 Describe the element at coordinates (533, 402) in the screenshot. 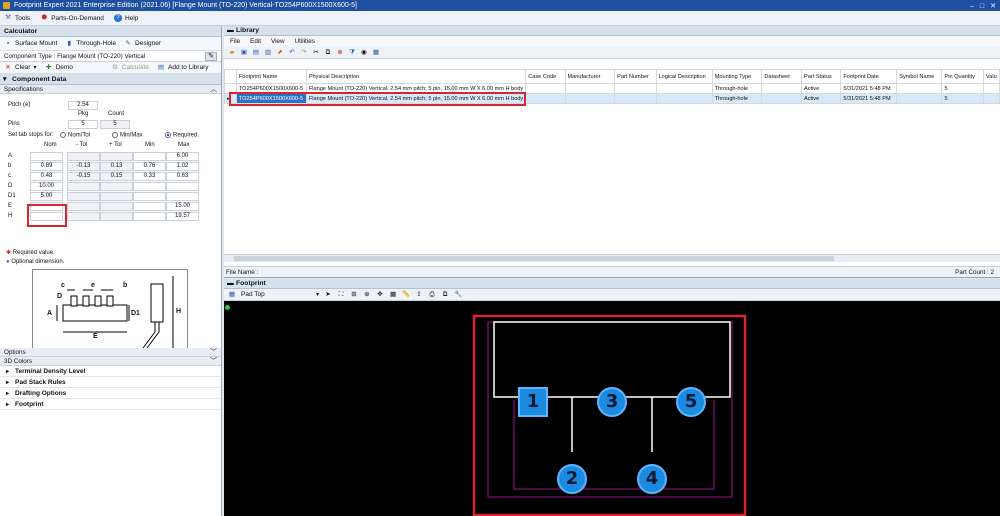

I see `pad-1: 1` at that location.